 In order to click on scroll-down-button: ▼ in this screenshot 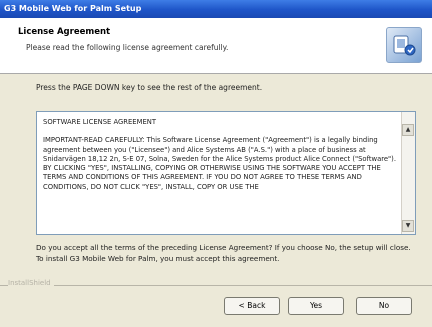, I will do `click(408, 226)`.